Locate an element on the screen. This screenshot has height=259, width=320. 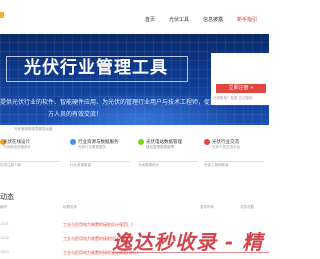
feature-desc: 建站管理数据管理 is located at coordinates (160, 147).